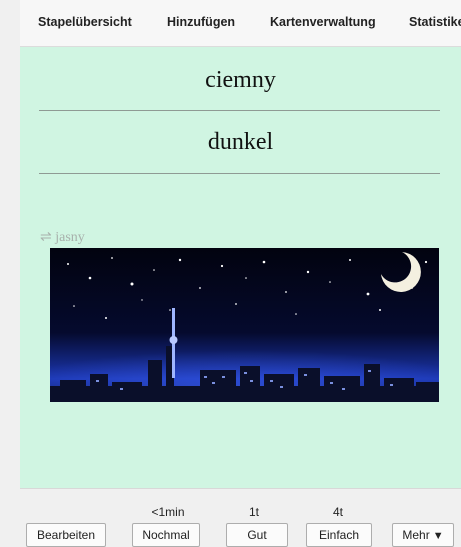 The width and height of the screenshot is (461, 547). I want to click on again-button: Nochmal, so click(166, 535).